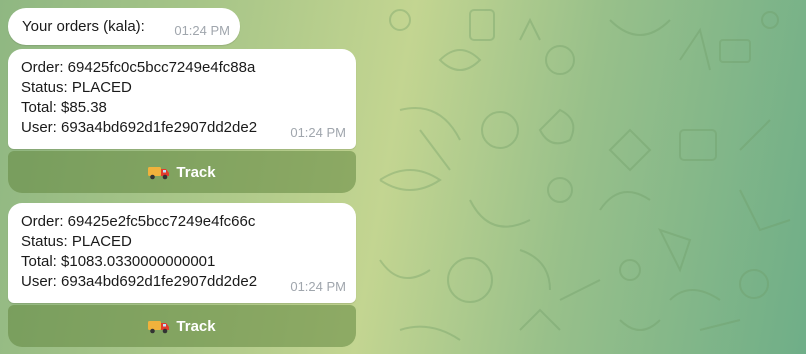 This screenshot has height=354, width=806. Describe the element at coordinates (138, 67) in the screenshot. I see `order-id: Order: 69425fc0c5bcc7249e4fc88a` at that location.